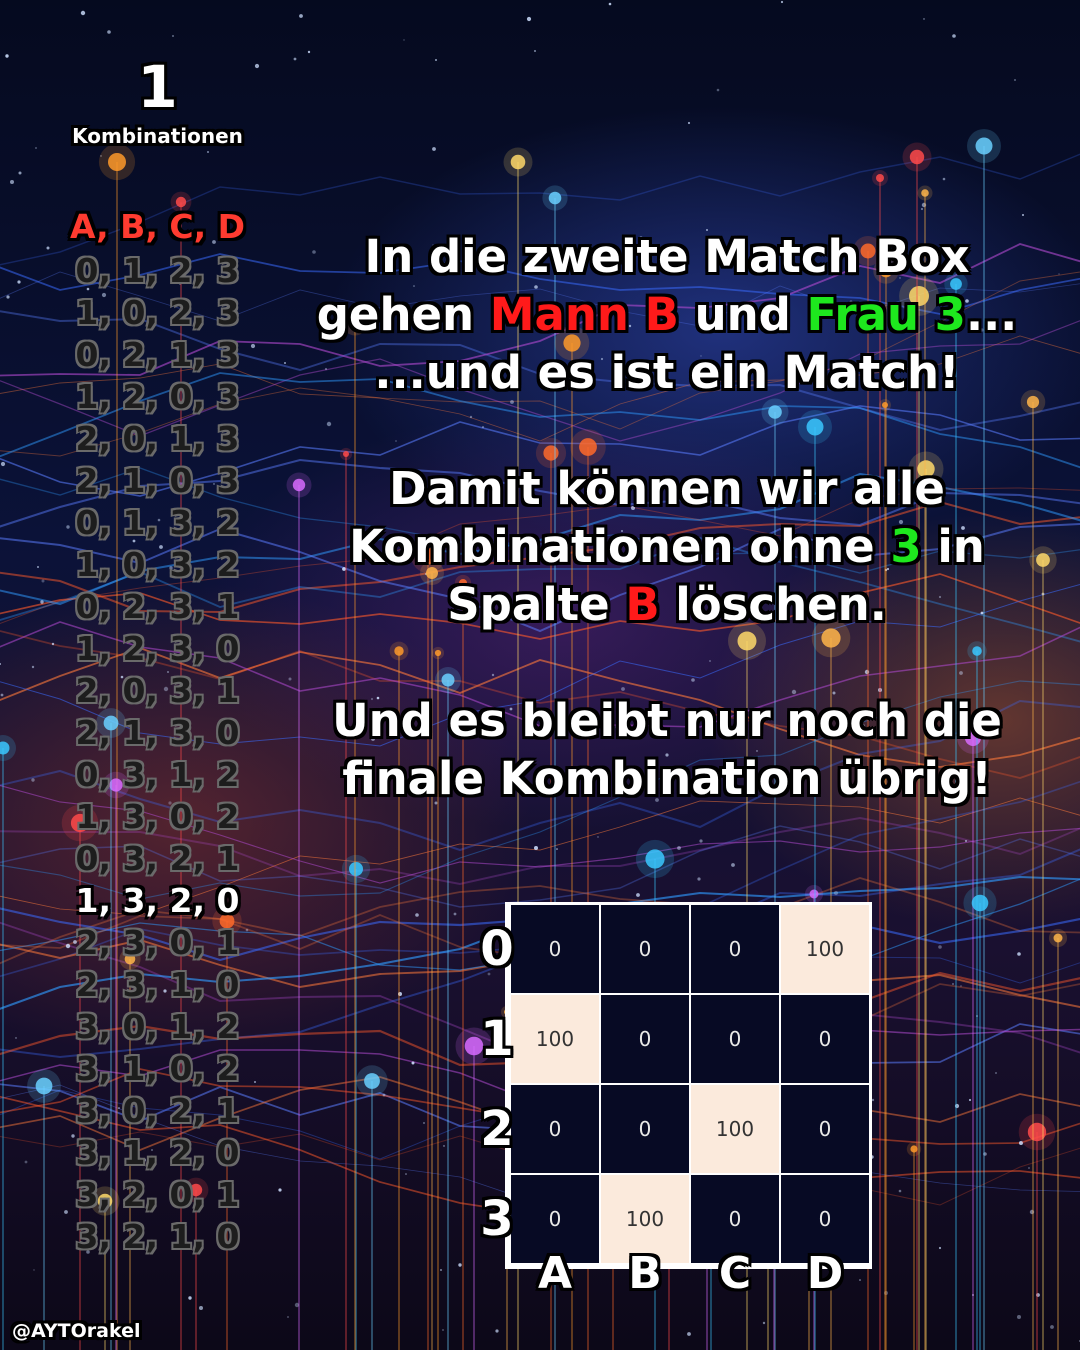 This screenshot has height=1350, width=1080. I want to click on combination-column-header: A, B, C, D, so click(157, 226).